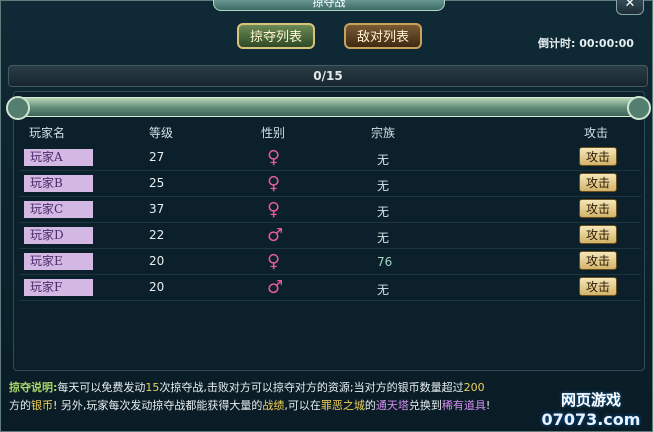  Describe the element at coordinates (58, 157) in the screenshot. I see `player-name: 玩家A` at that location.